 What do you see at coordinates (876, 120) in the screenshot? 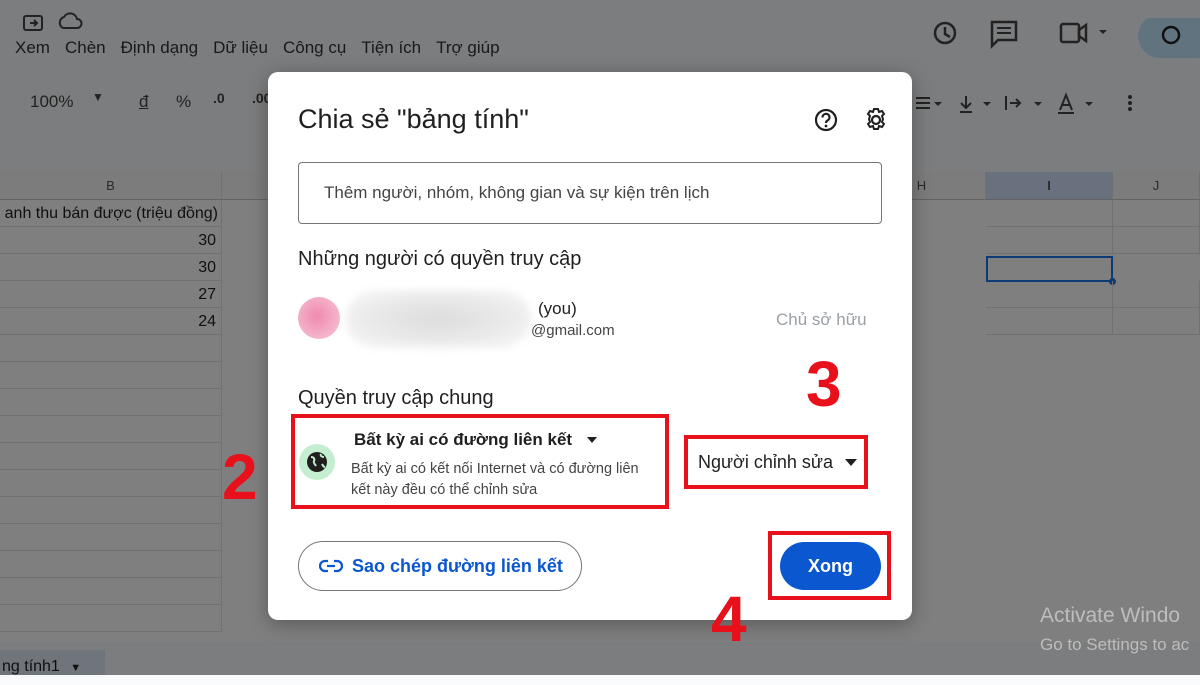
I see `settings-gear-icon` at bounding box center [876, 120].